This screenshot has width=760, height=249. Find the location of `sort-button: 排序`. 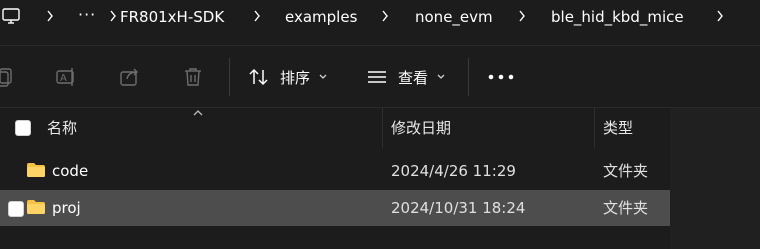

sort-button: 排序 is located at coordinates (288, 77).